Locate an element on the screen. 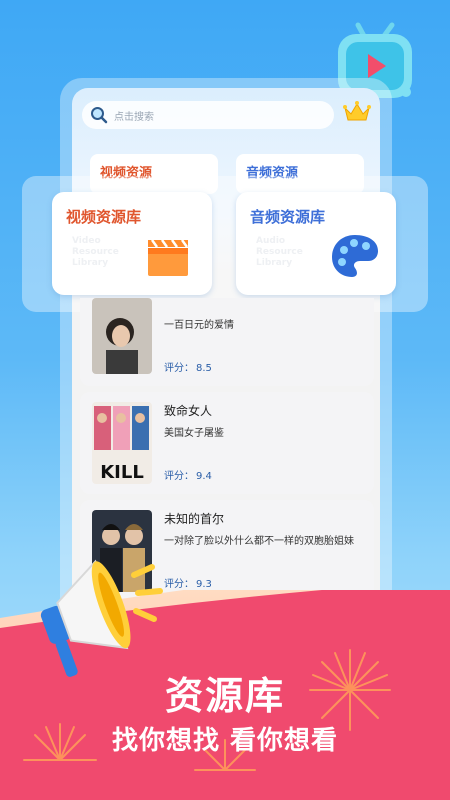 The height and width of the screenshot is (800, 450). movie-desc: 一百日元的爱情 is located at coordinates (199, 325).